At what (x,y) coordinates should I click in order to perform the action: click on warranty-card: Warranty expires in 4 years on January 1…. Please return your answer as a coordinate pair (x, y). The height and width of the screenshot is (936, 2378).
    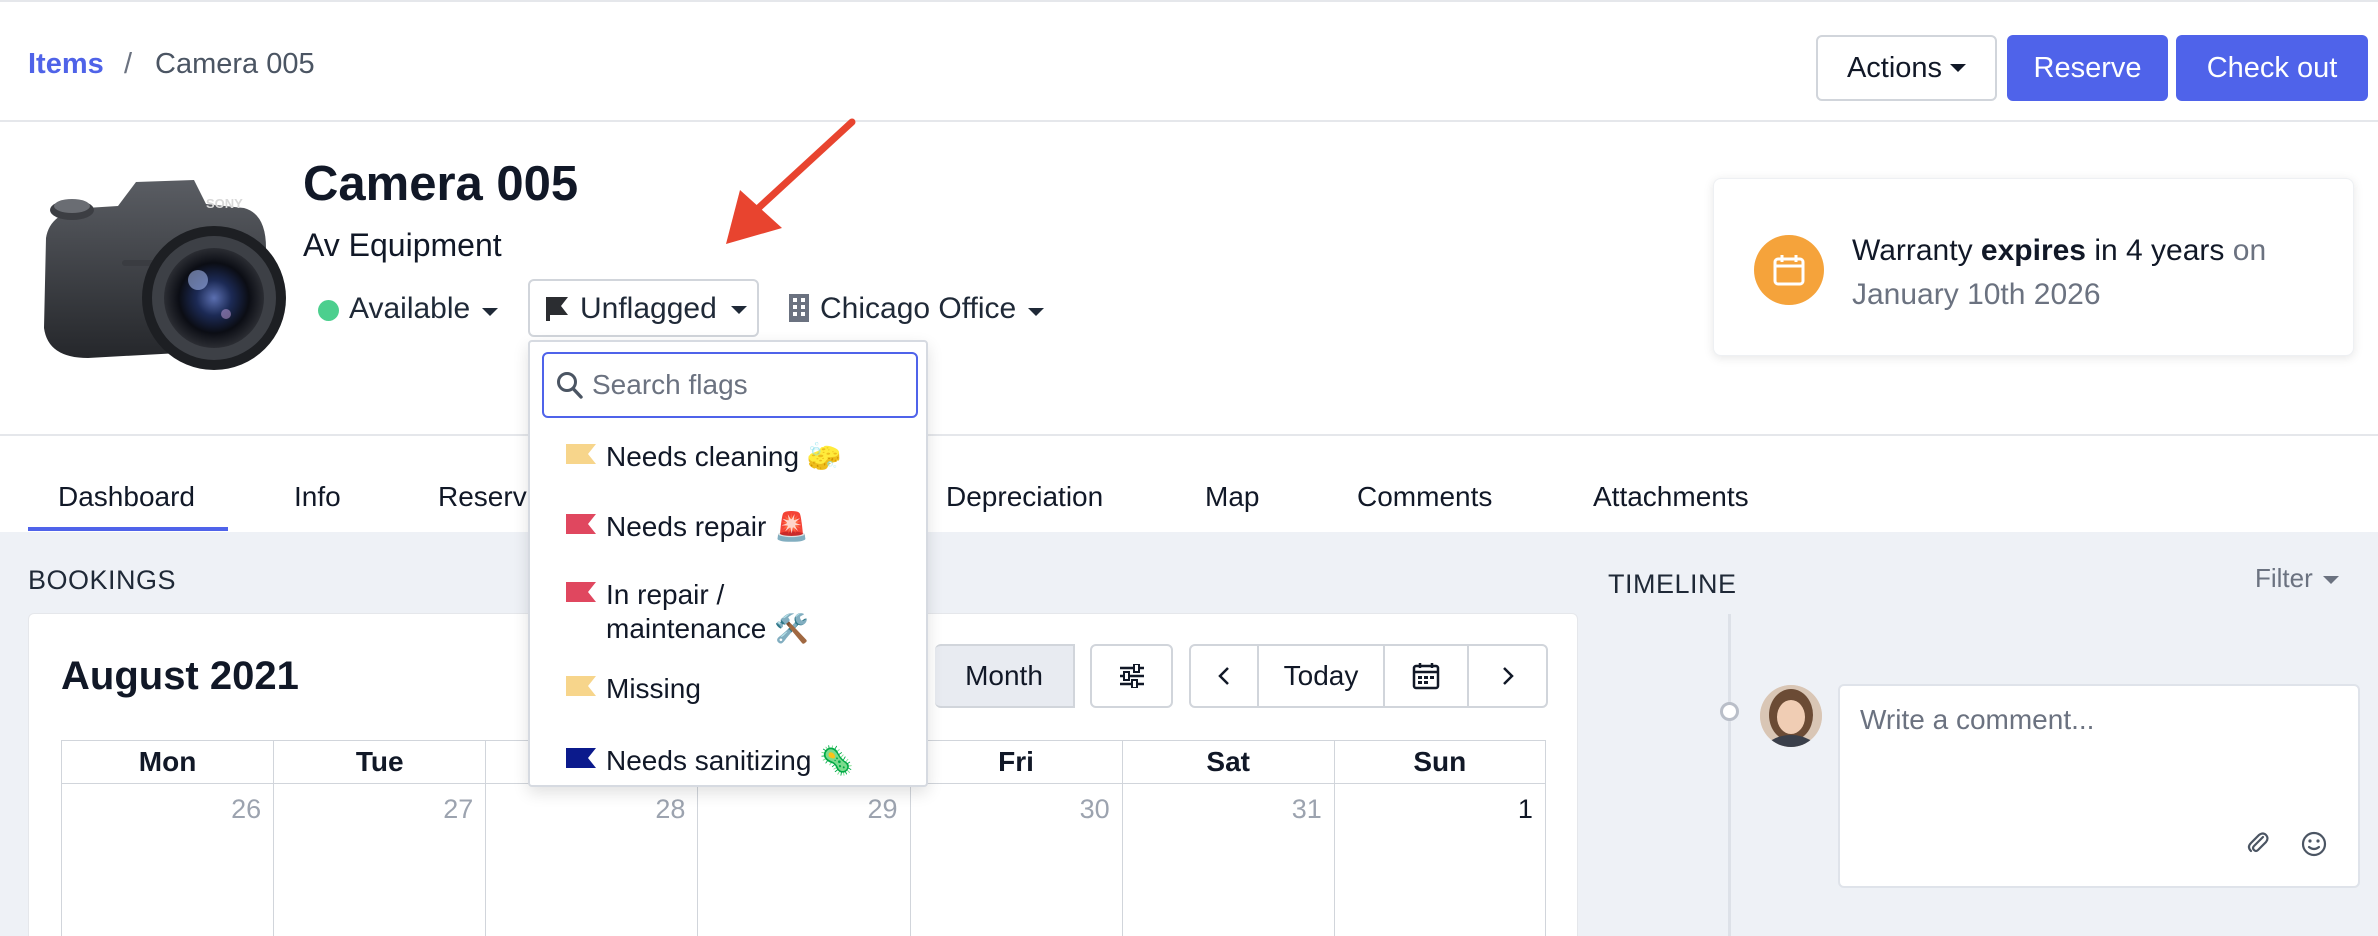
    Looking at the image, I should click on (2033, 267).